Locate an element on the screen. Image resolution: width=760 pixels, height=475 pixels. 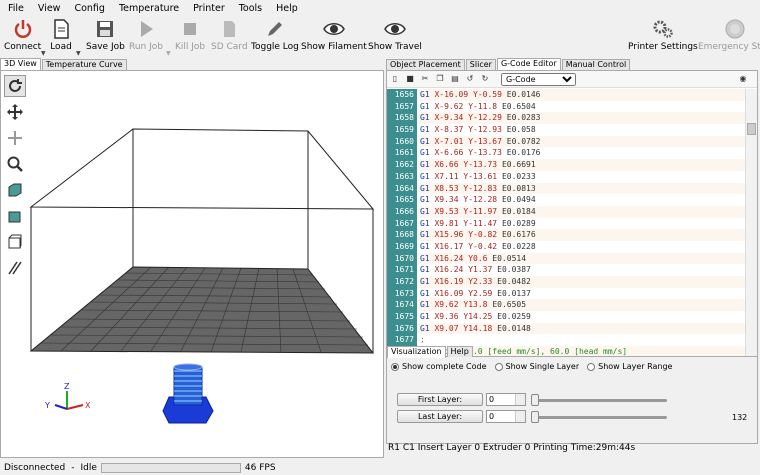
save-job-button: Save Job is located at coordinates (105, 35).